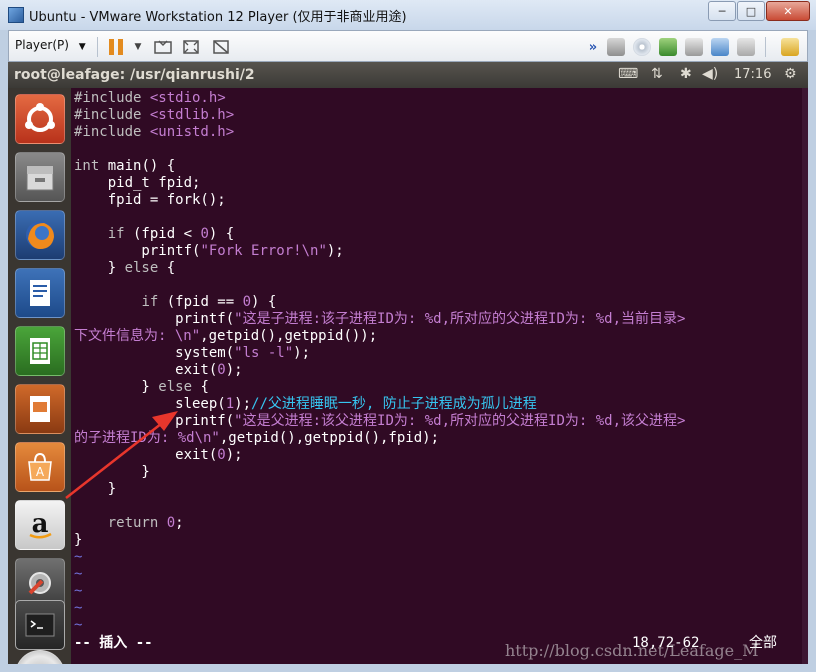  I want to click on window-controls: ─ □ ✕, so click(758, 11).